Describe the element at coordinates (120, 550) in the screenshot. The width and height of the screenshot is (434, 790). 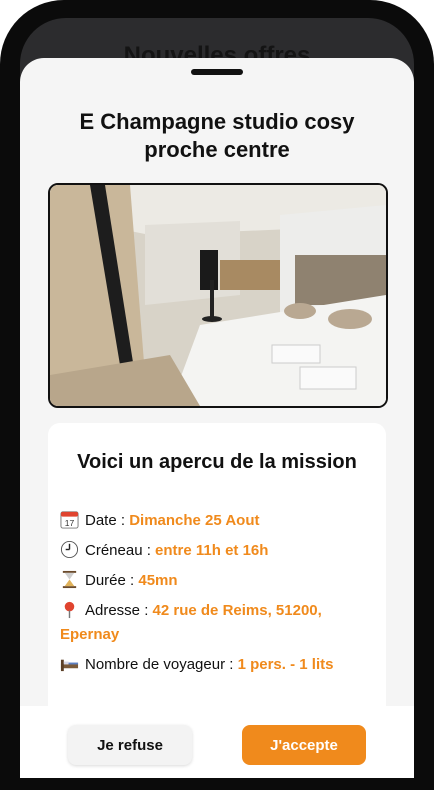
I see `slot-label: Créneau :` at that location.